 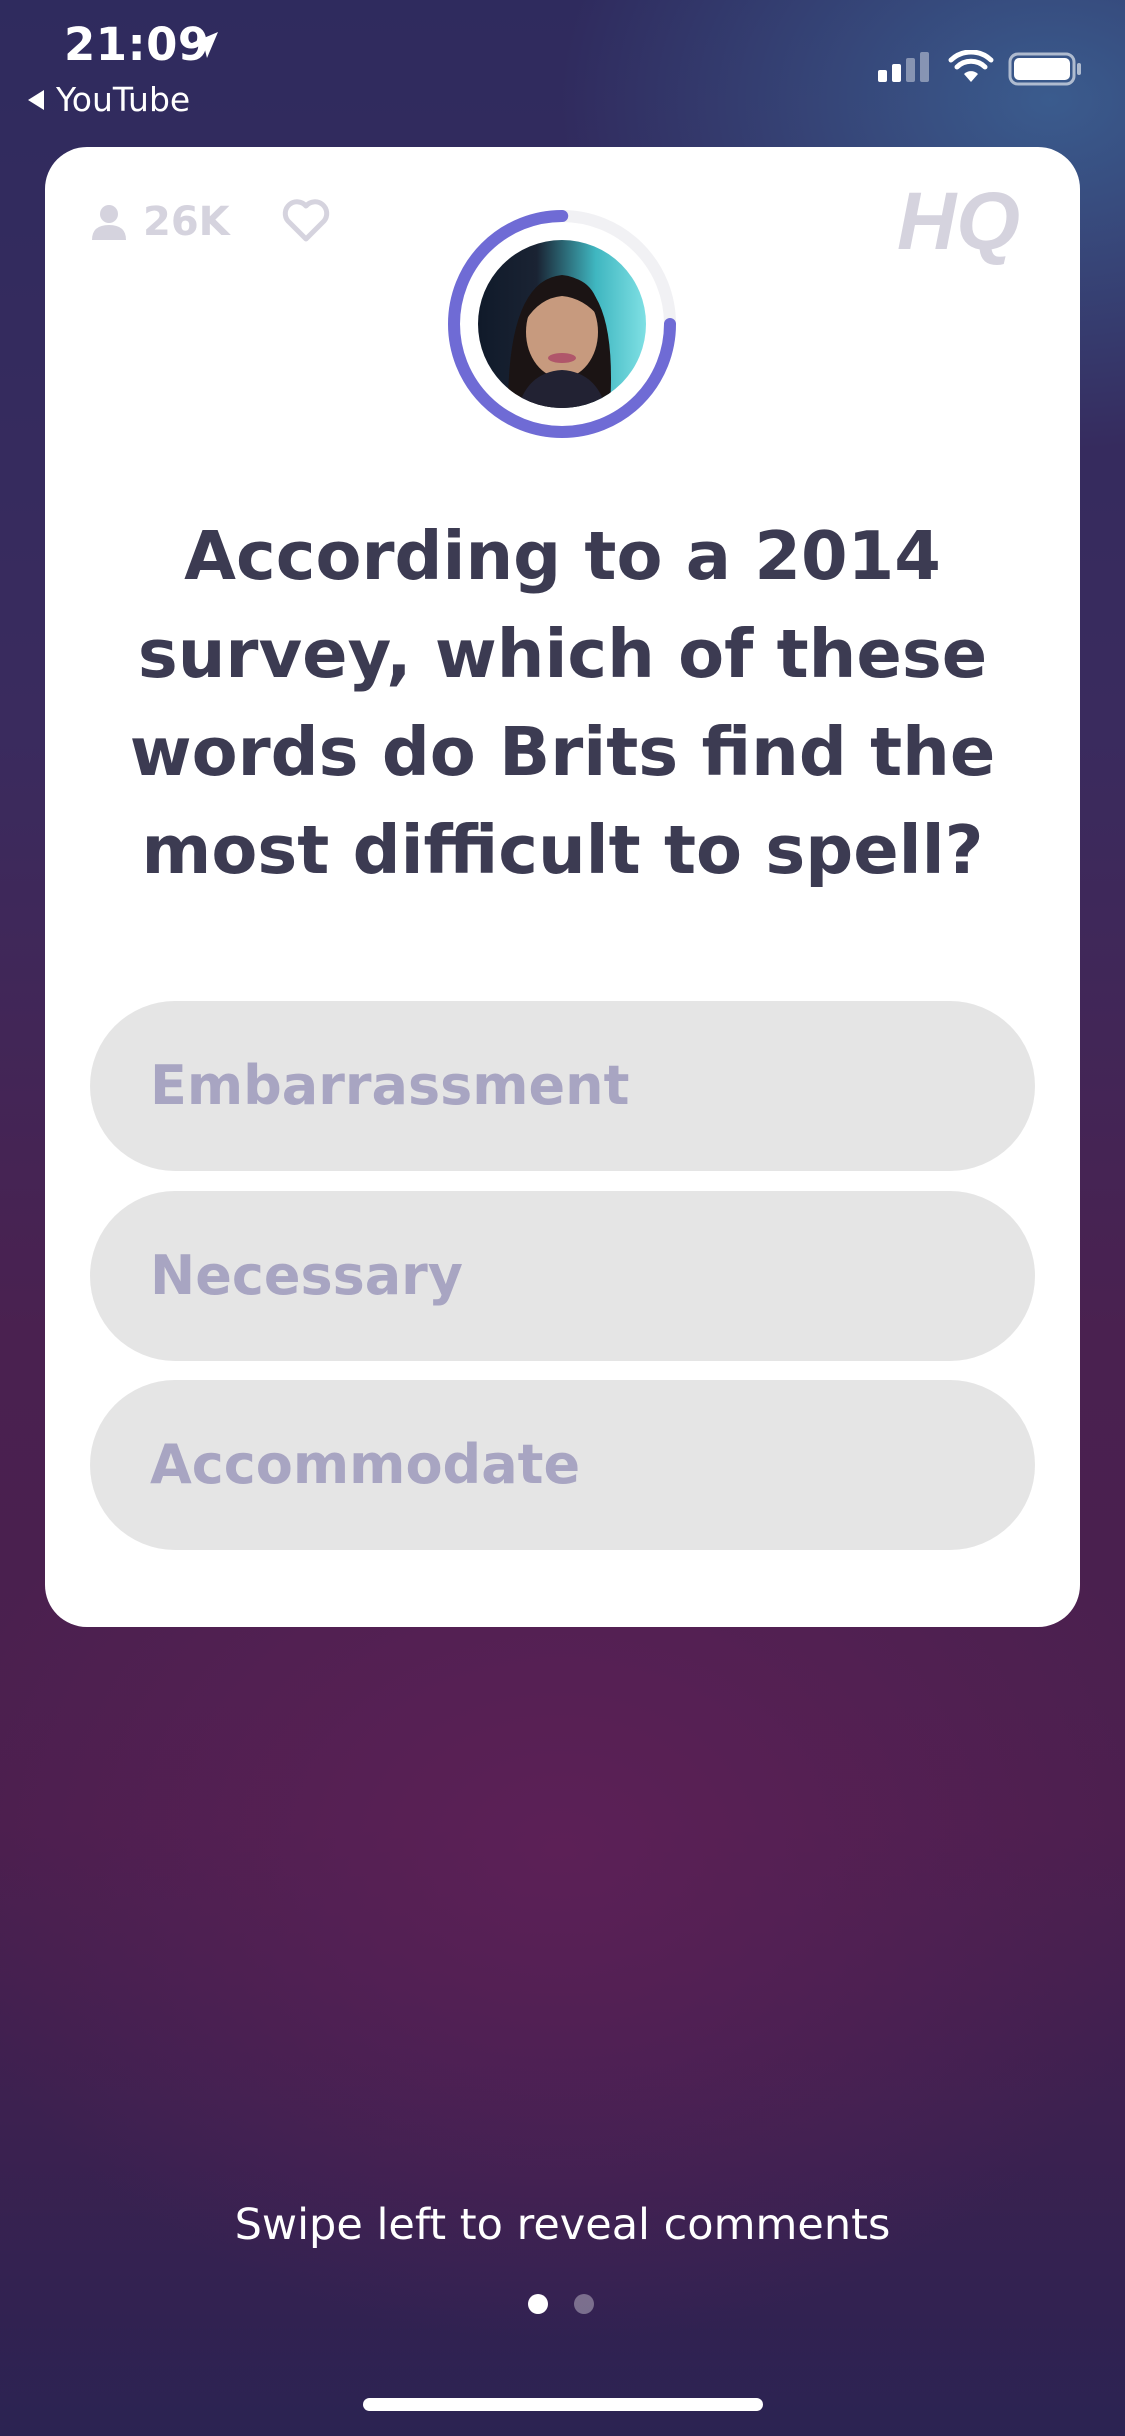 I want to click on back-arrow-icon, so click(x=36, y=99).